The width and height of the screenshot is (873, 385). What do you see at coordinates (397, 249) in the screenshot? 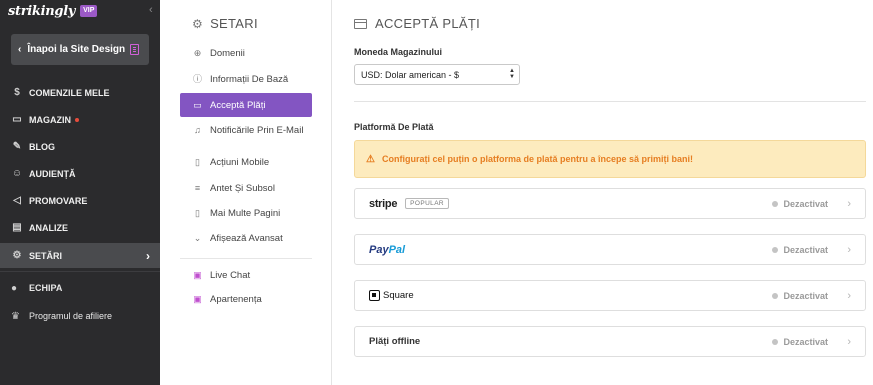
I see `paypal-logo-pal: Pal` at bounding box center [397, 249].